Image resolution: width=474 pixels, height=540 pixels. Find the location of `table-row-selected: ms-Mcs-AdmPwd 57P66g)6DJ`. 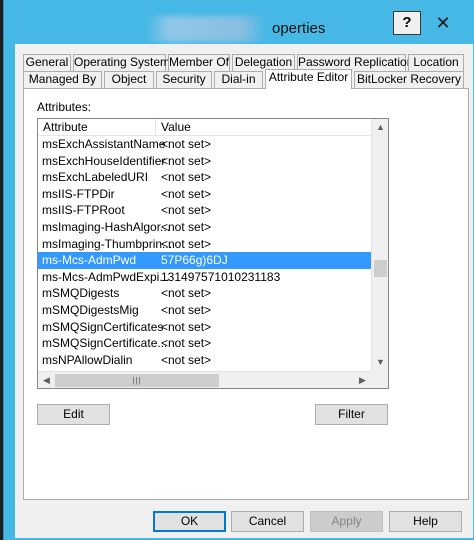

table-row-selected: ms-Mcs-AdmPwd 57P66g)6DJ is located at coordinates (204, 260).